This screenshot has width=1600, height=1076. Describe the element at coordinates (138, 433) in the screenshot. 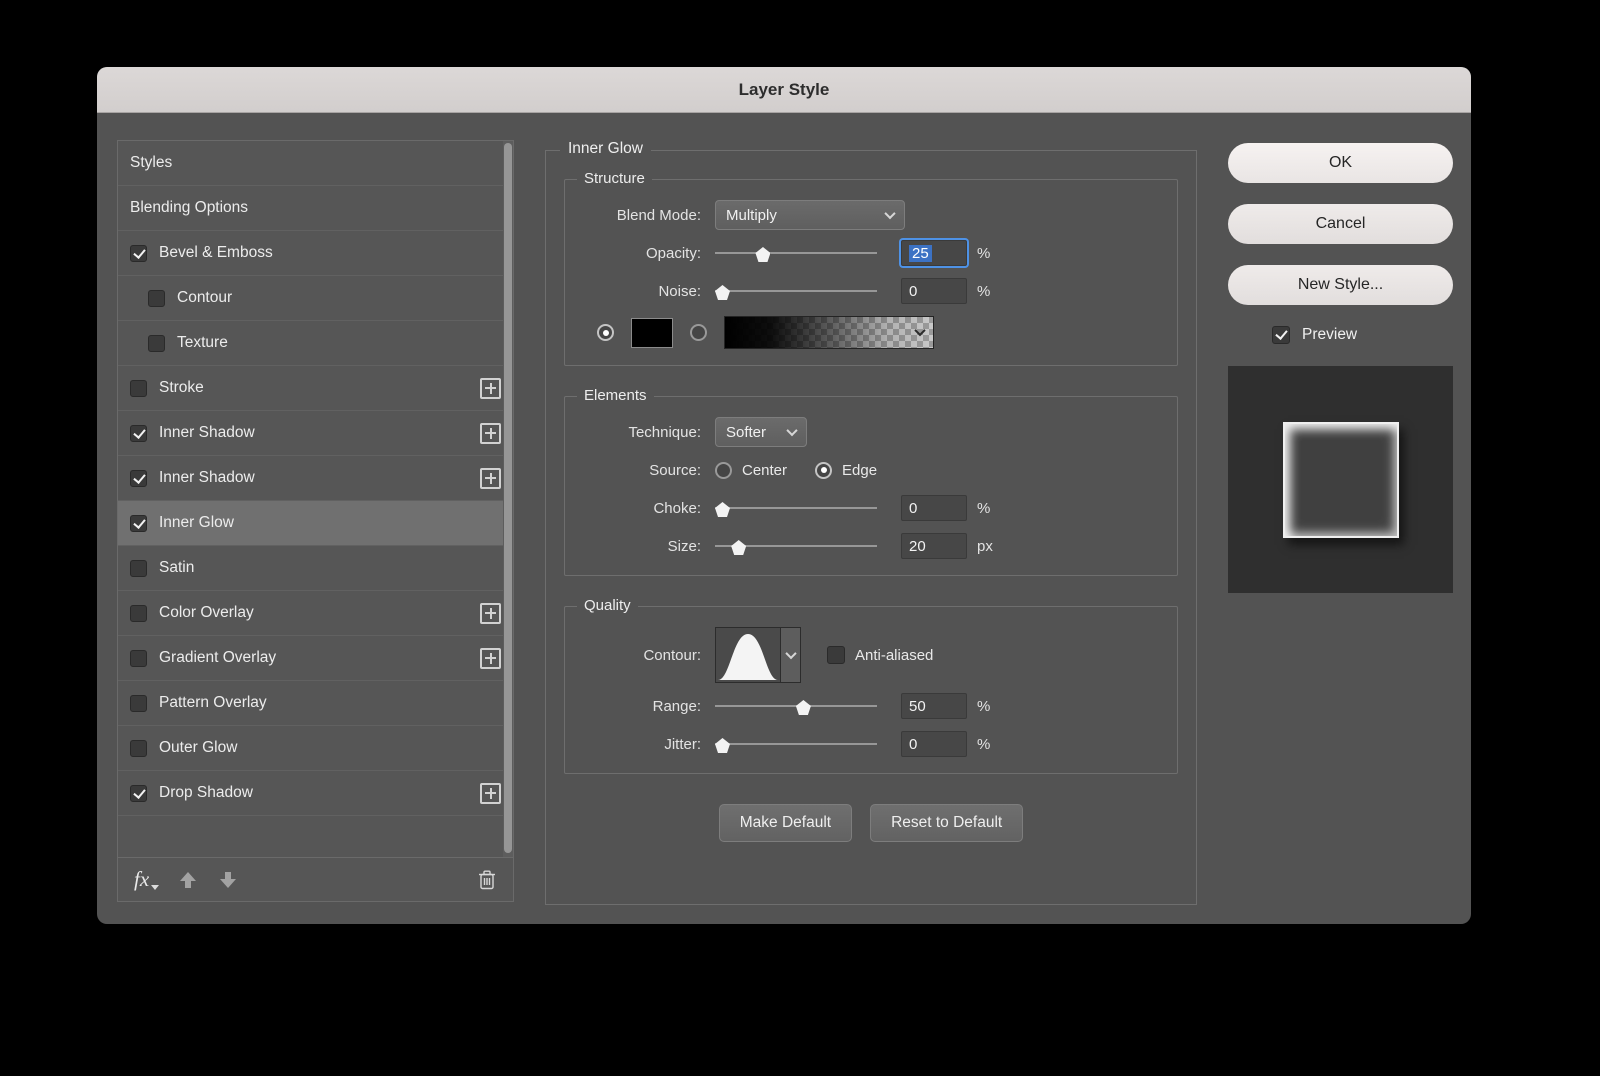

I see `inner-shadow-1-checkbox` at that location.